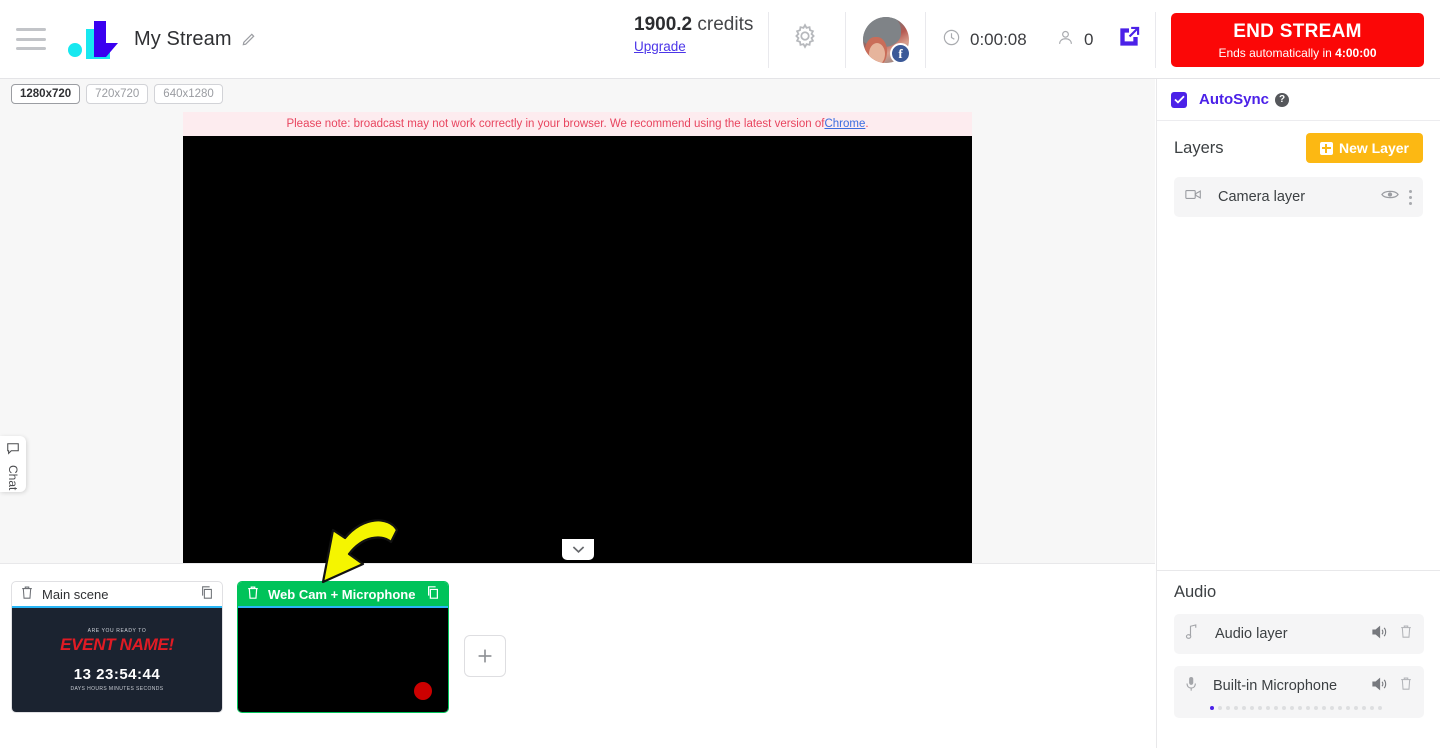  Describe the element at coordinates (951, 40) in the screenshot. I see `clock-icon` at that location.